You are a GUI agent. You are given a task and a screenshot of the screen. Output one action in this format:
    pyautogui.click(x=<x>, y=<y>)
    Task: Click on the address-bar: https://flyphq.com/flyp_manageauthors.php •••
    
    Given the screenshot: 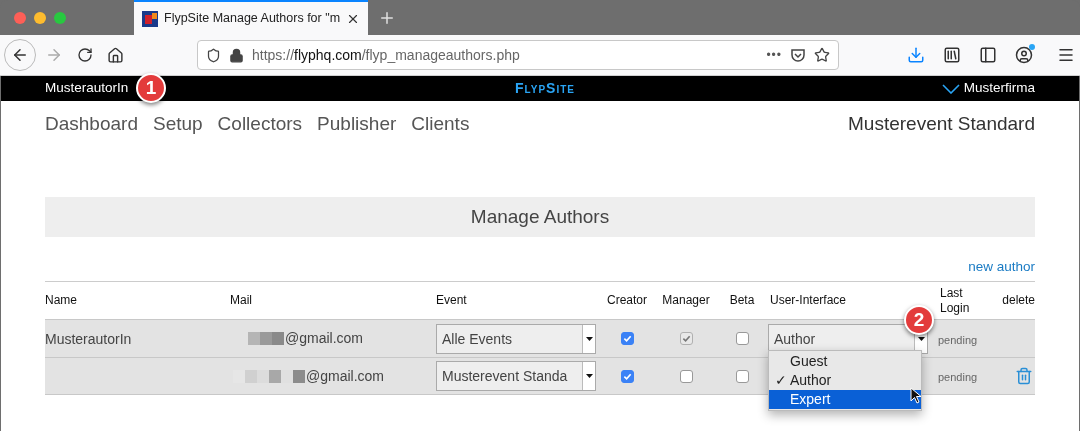 What is the action you would take?
    pyautogui.click(x=518, y=55)
    